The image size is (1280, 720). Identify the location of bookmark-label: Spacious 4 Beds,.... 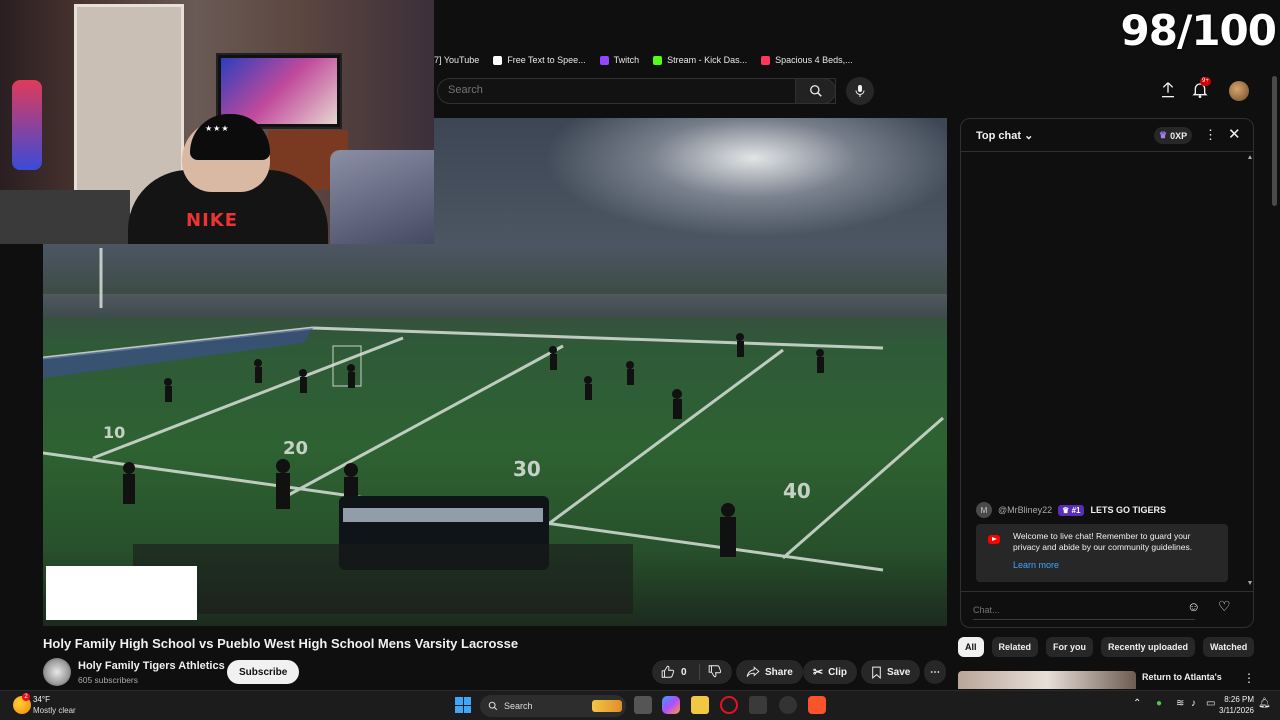
(814, 60).